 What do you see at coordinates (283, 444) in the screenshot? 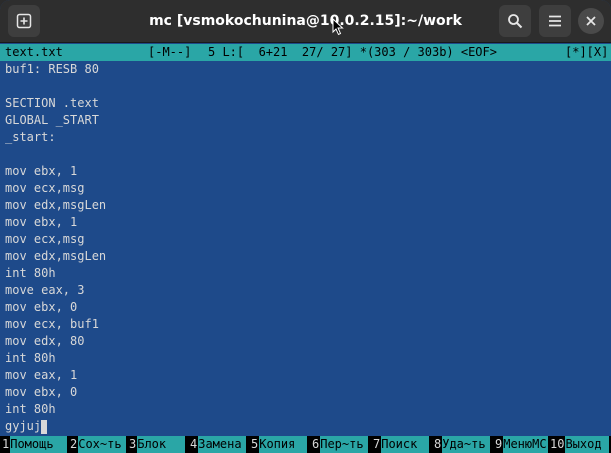
I see `fkey-label: Копия` at bounding box center [283, 444].